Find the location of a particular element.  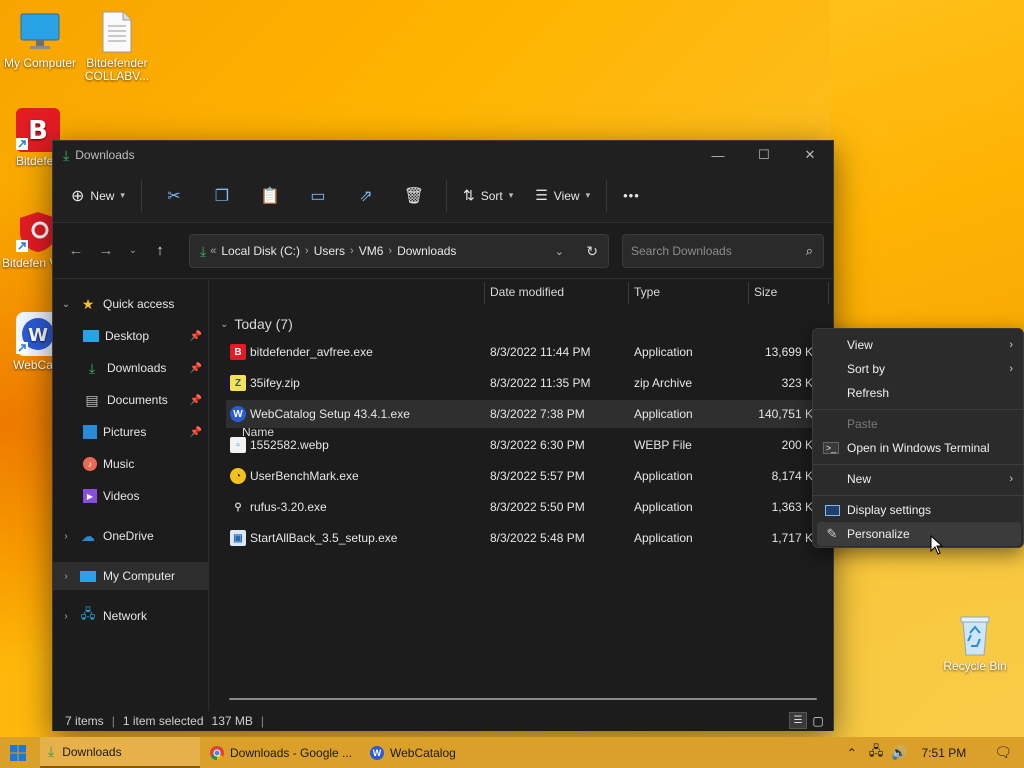

column-size: Size is located at coordinates (765, 292).